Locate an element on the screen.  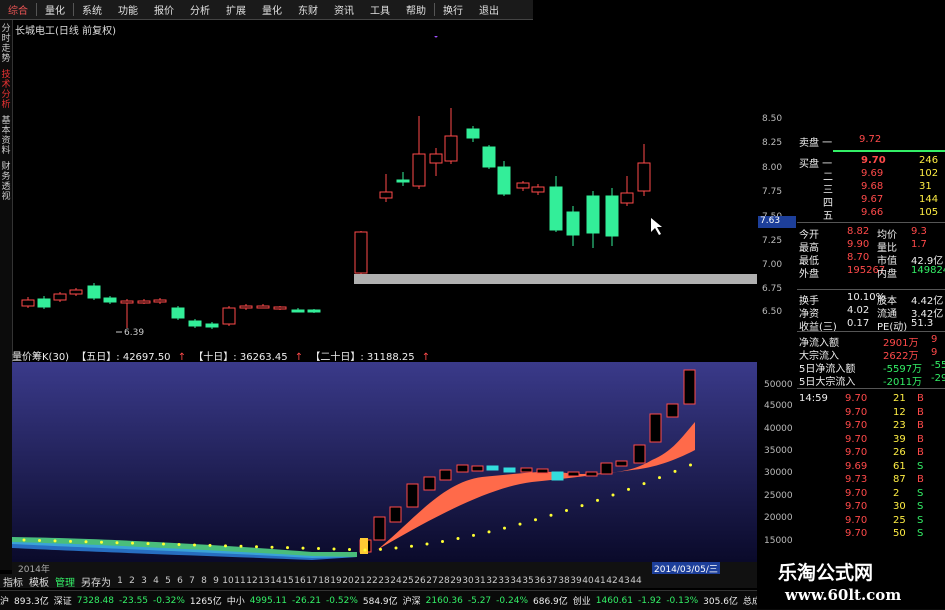
indicator-number-tab: 18 is located at coordinates (324, 581).